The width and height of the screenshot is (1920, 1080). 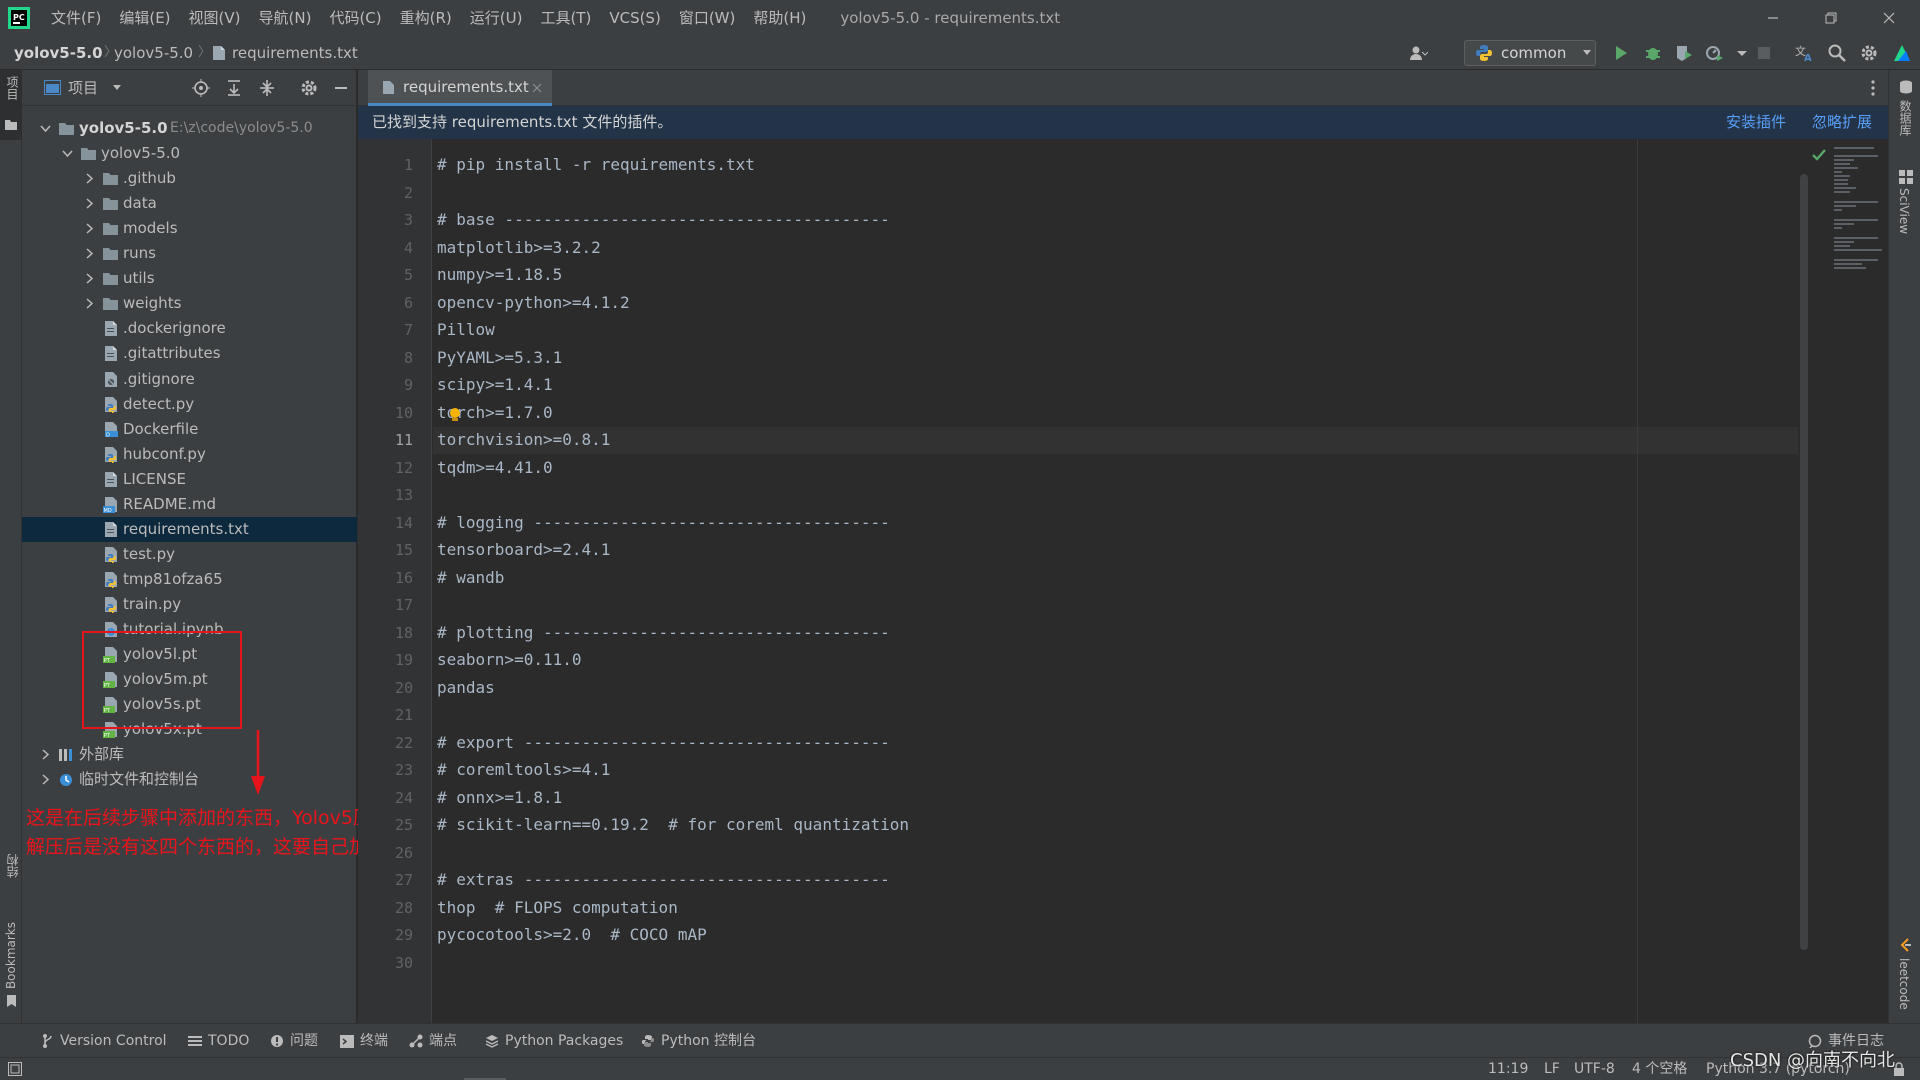 I want to click on tree-file: D Dockerfile, so click(x=189, y=429).